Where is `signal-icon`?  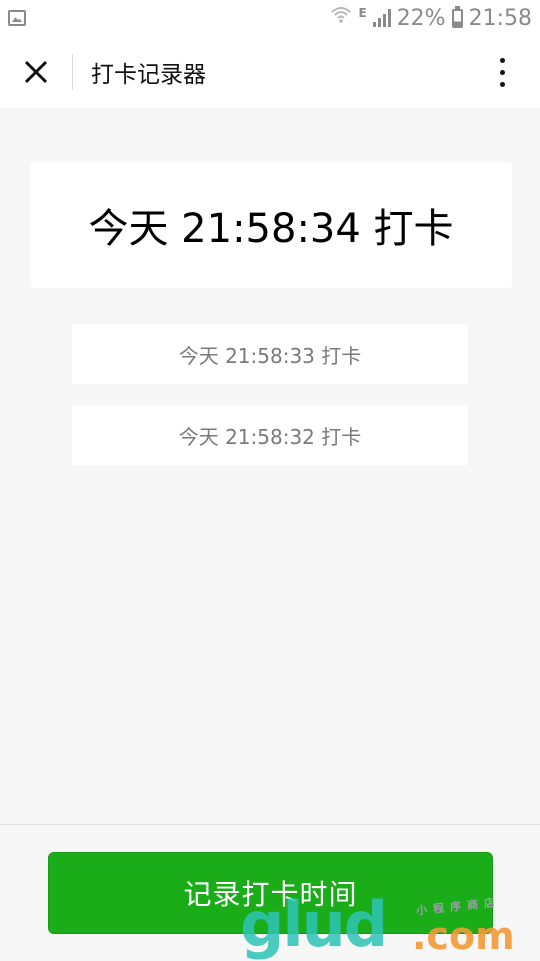
signal-icon is located at coordinates (381, 18).